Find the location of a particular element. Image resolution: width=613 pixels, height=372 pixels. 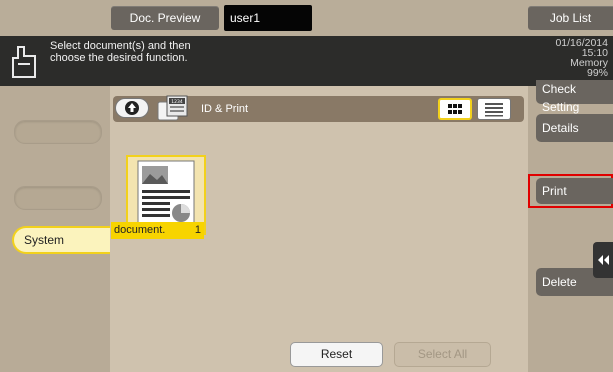

memory-value: 99% is located at coordinates (597, 73).